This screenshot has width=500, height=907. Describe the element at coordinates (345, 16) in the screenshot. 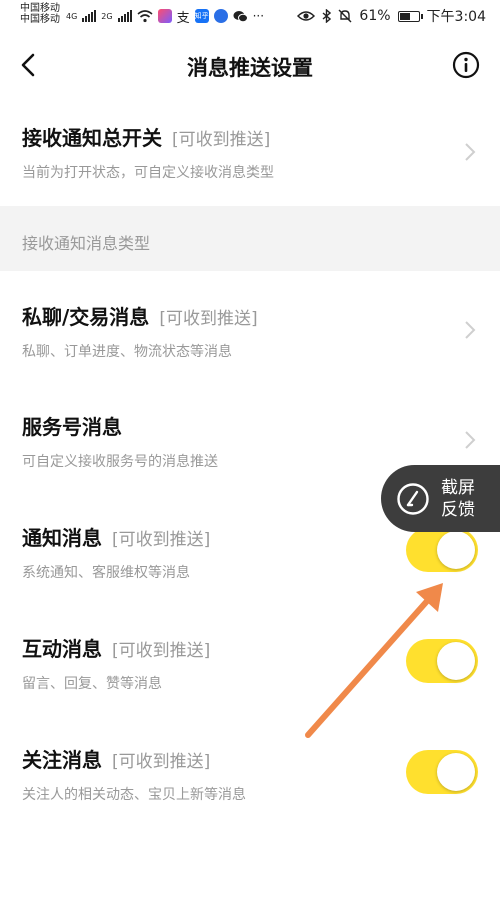

I see `mute-bell-icon` at that location.